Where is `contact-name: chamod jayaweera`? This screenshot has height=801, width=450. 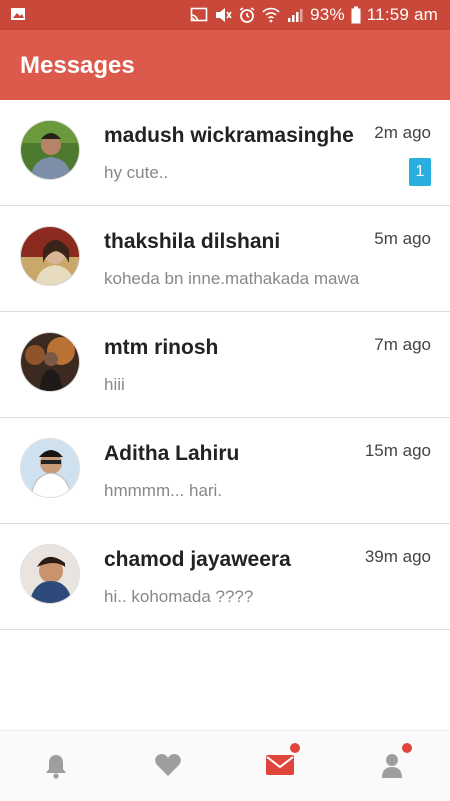 contact-name: chamod jayaweera is located at coordinates (197, 559).